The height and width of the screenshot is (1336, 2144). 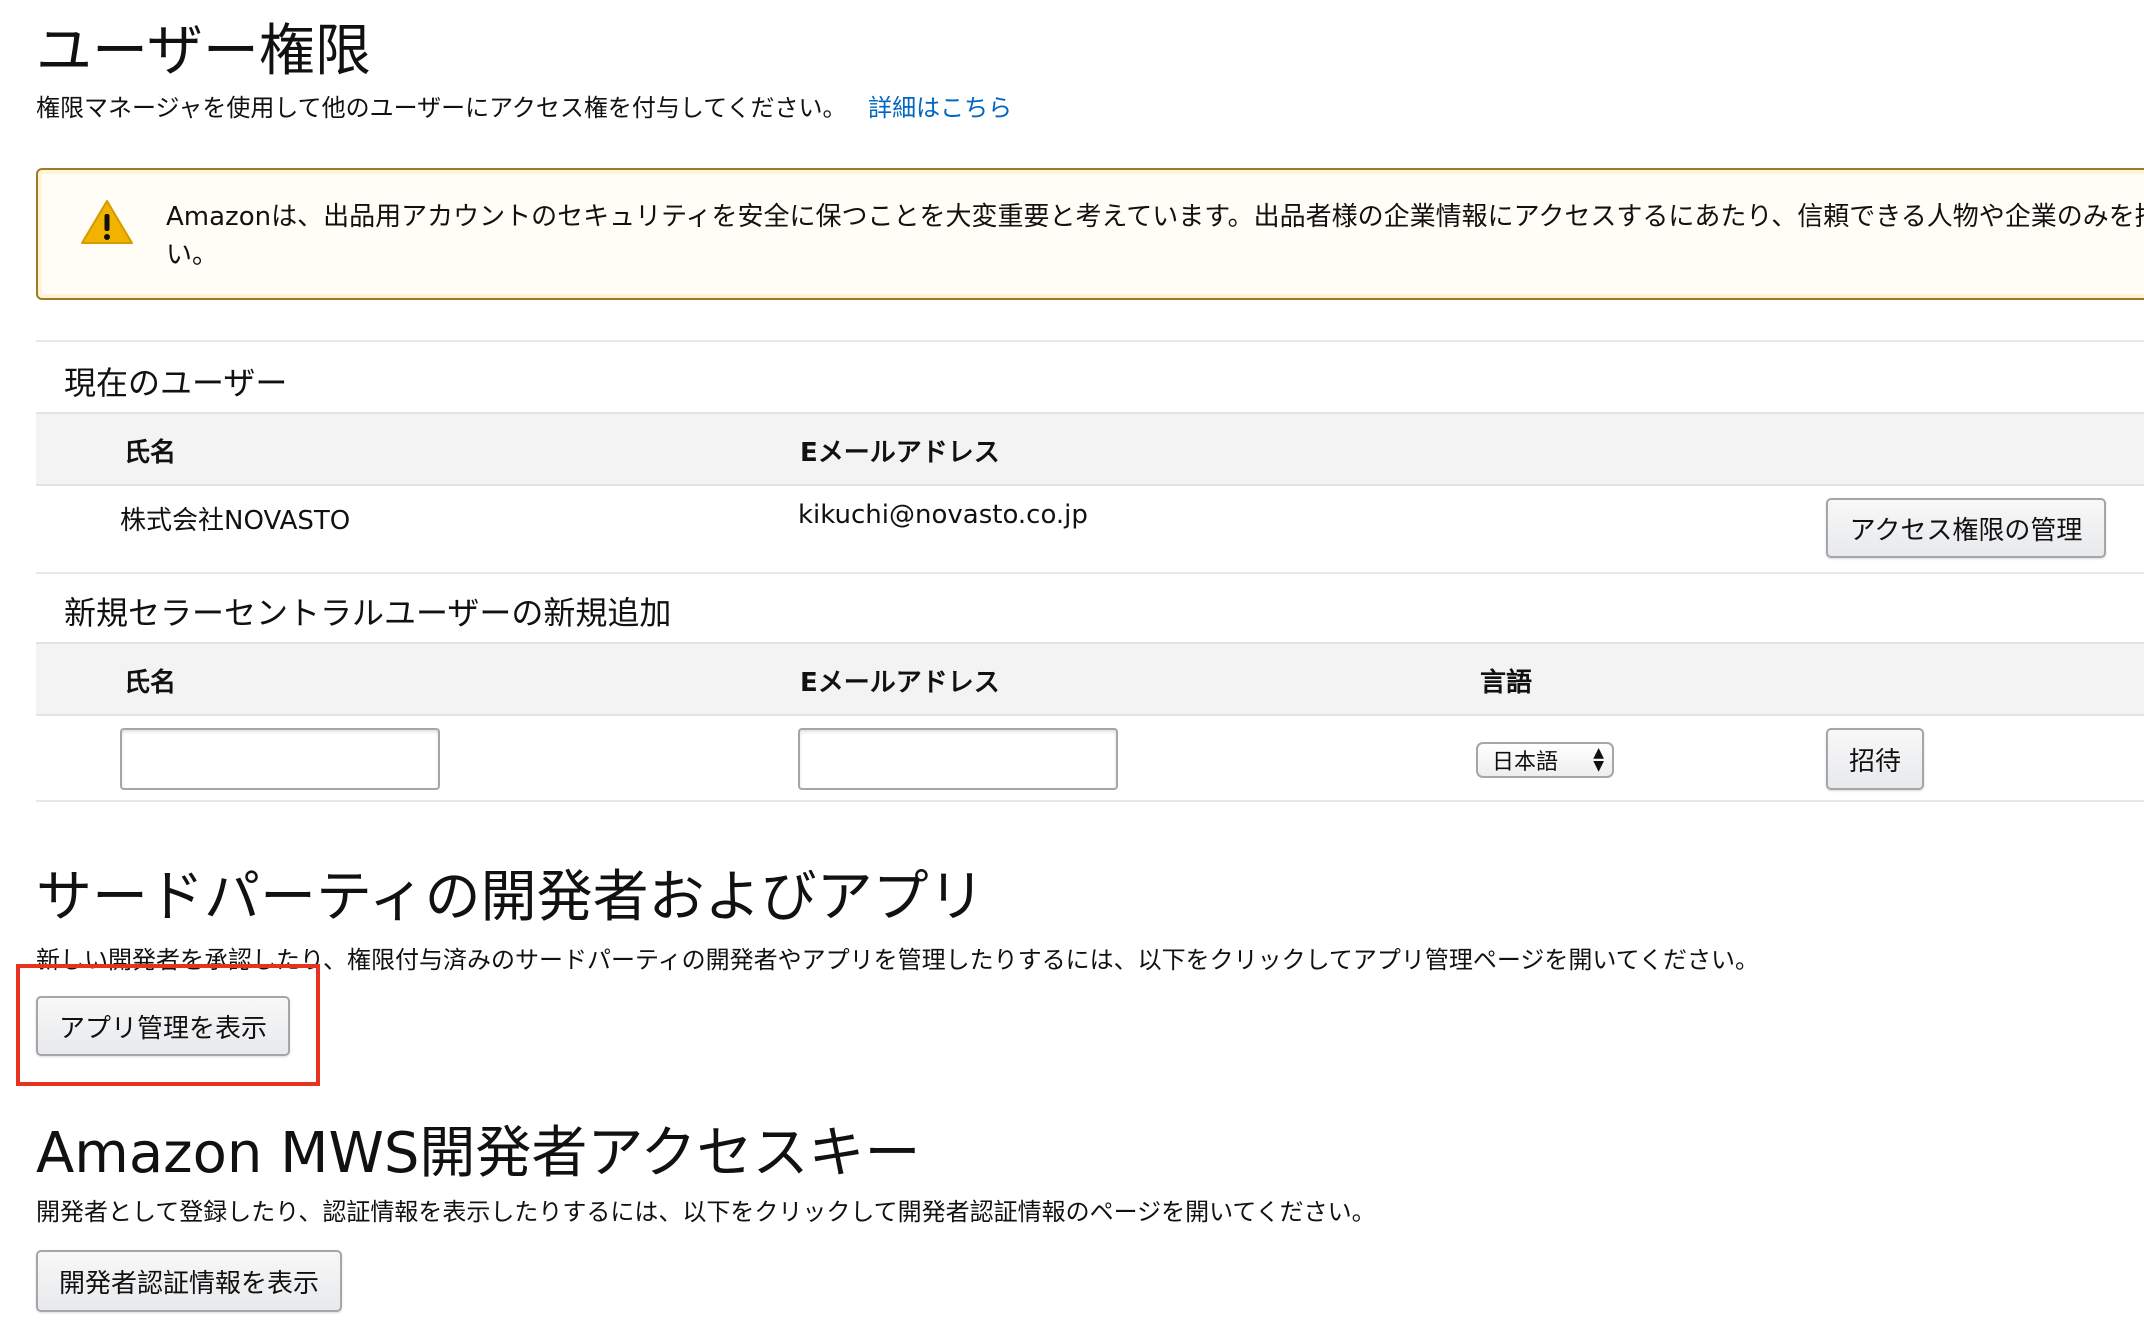 I want to click on manage-access-button: アクセス権限の管理, so click(x=1966, y=528).